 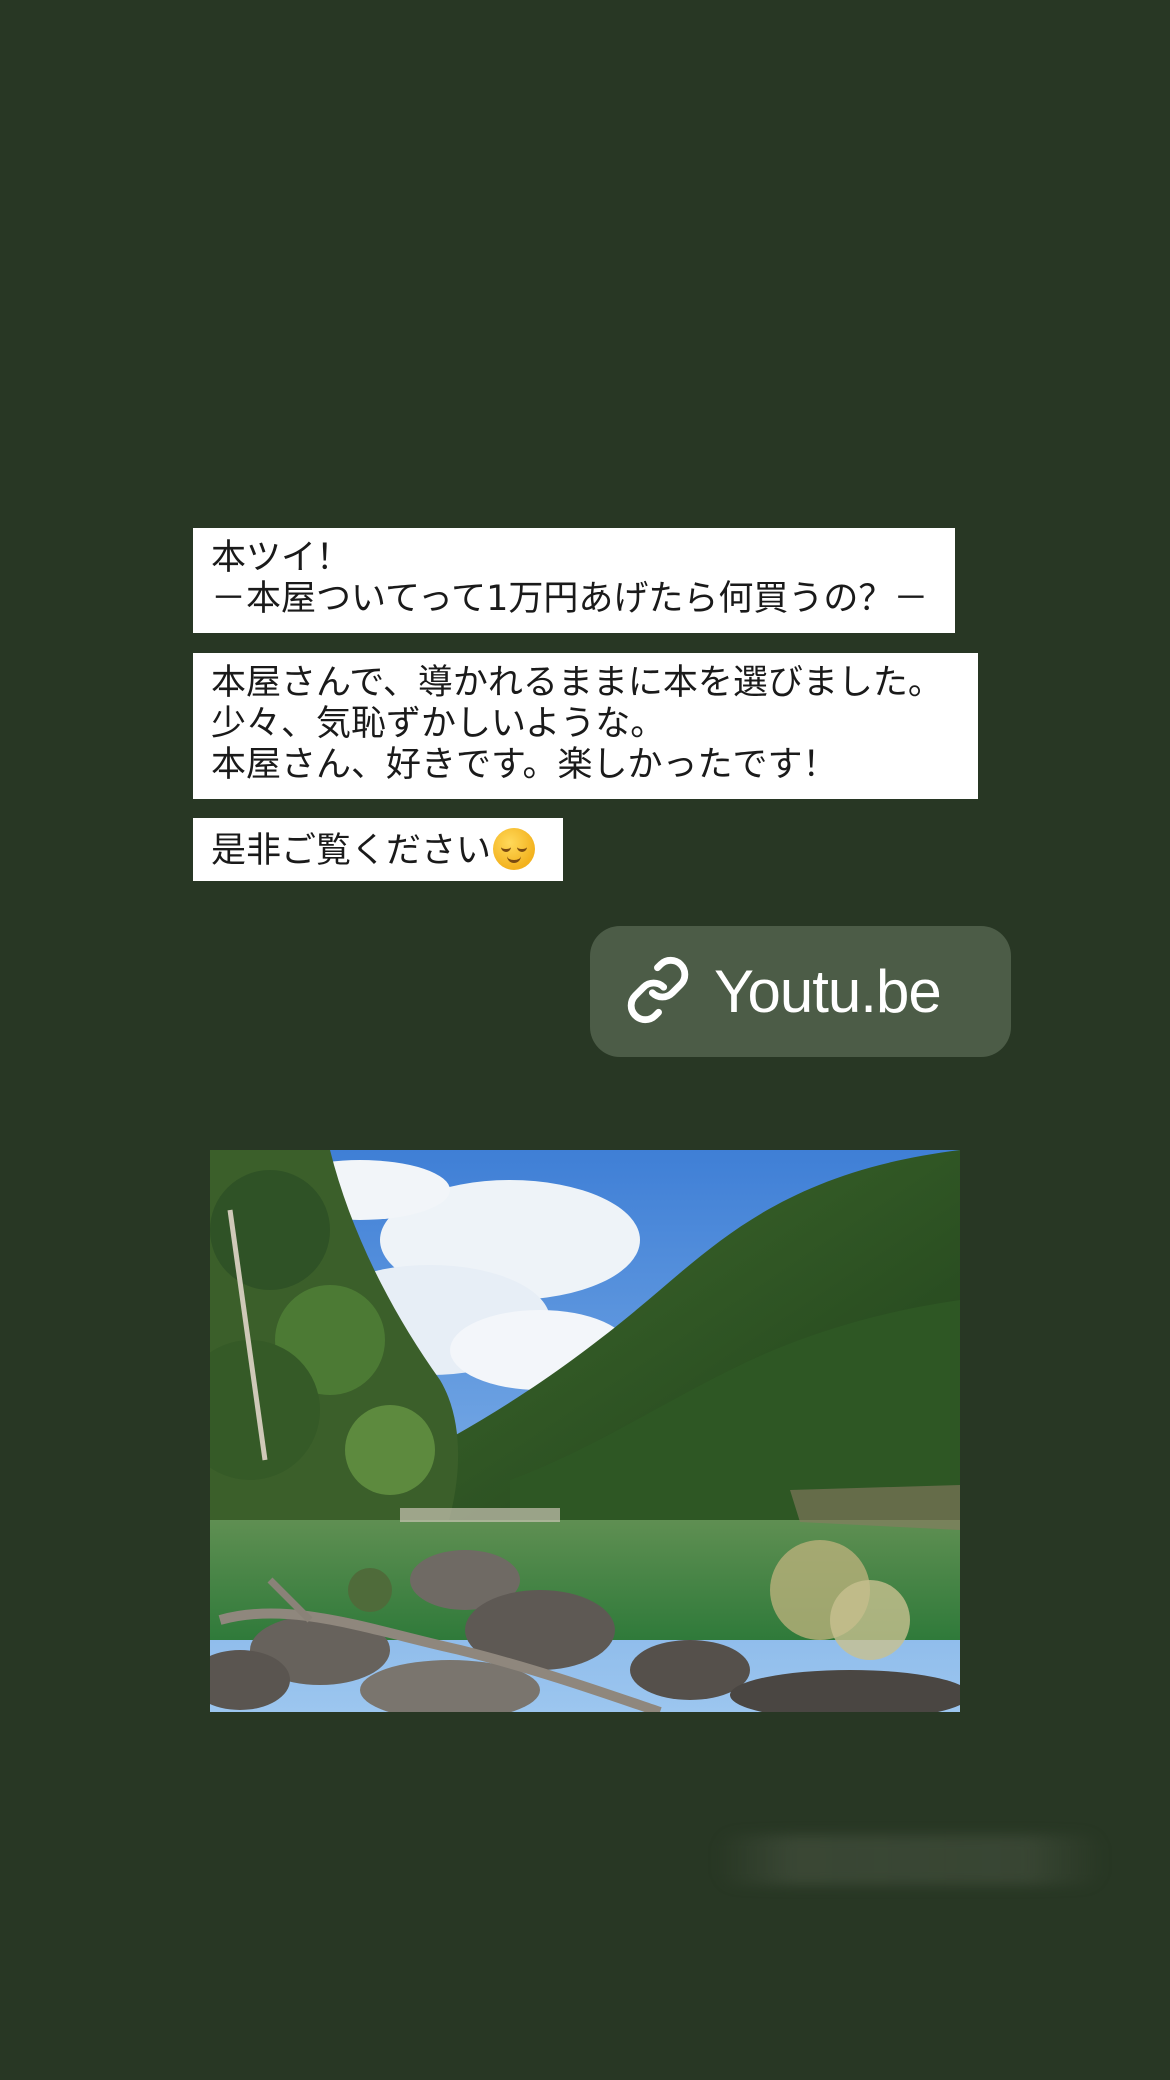 What do you see at coordinates (574, 580) in the screenshot?
I see `caption-title: 本ツイ！ －本屋ついてって1万円あげたら何買うの？－` at bounding box center [574, 580].